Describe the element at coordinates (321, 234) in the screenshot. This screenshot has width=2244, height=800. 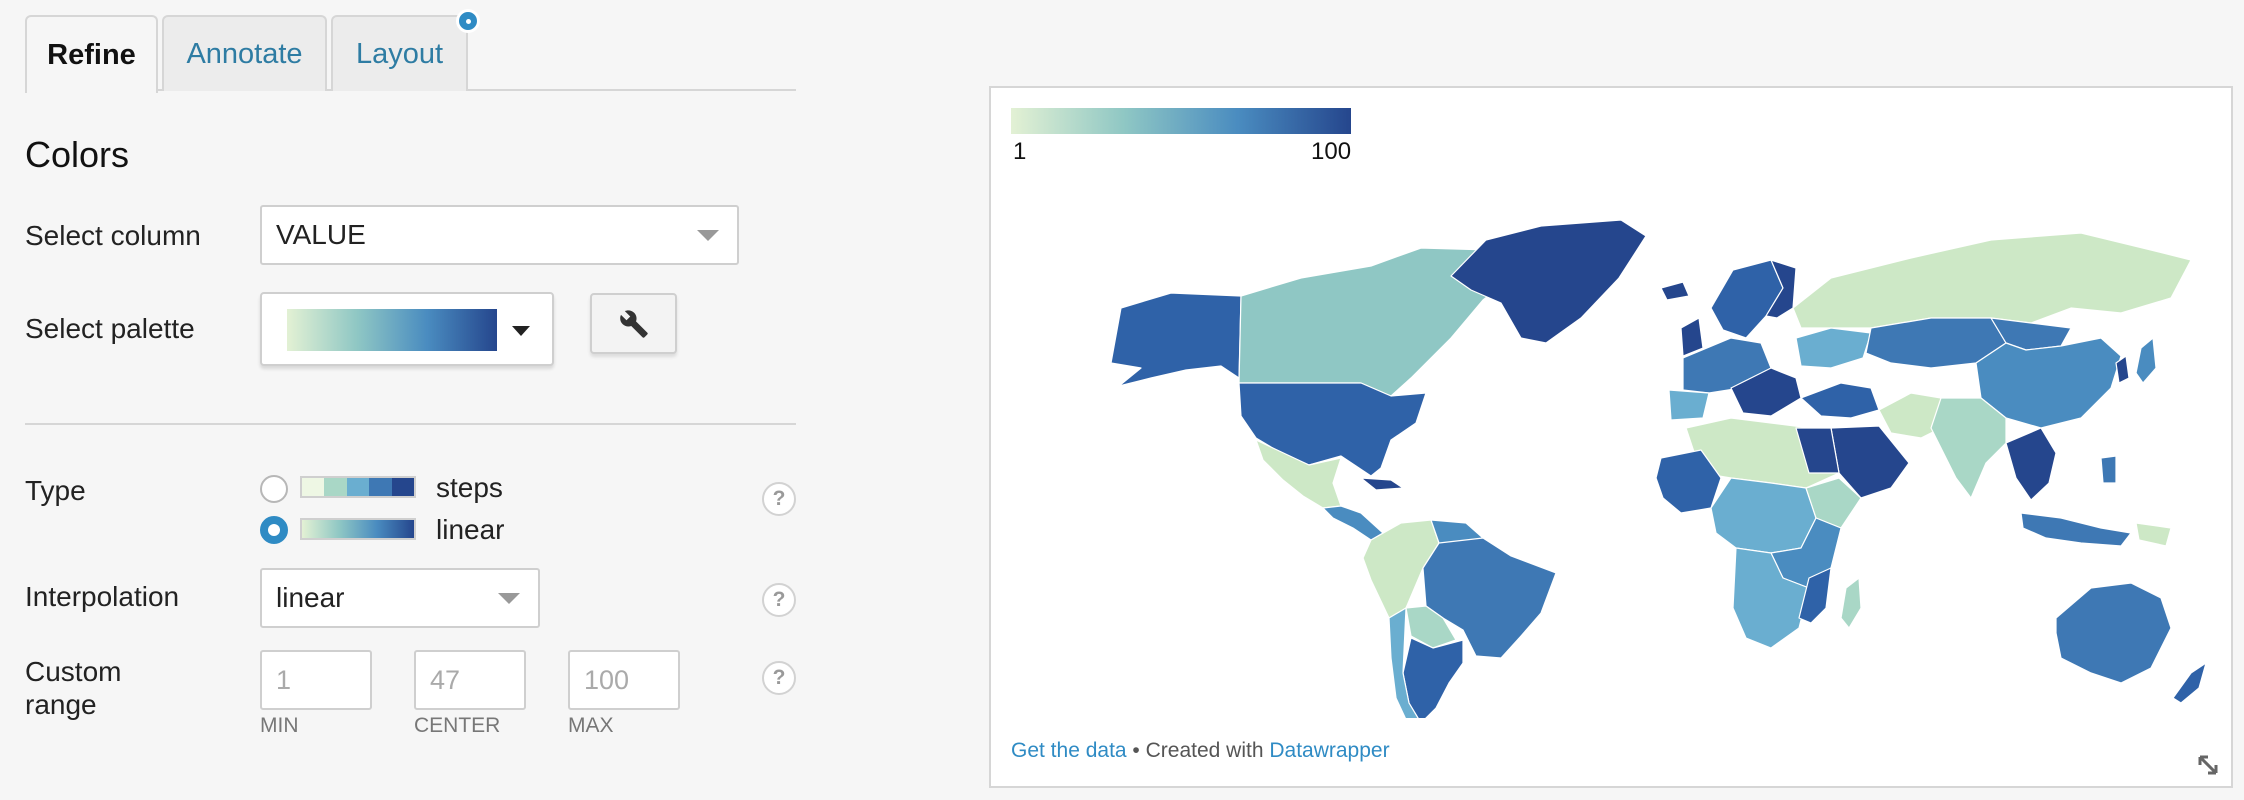
I see `select-column-value: VALUE` at that location.